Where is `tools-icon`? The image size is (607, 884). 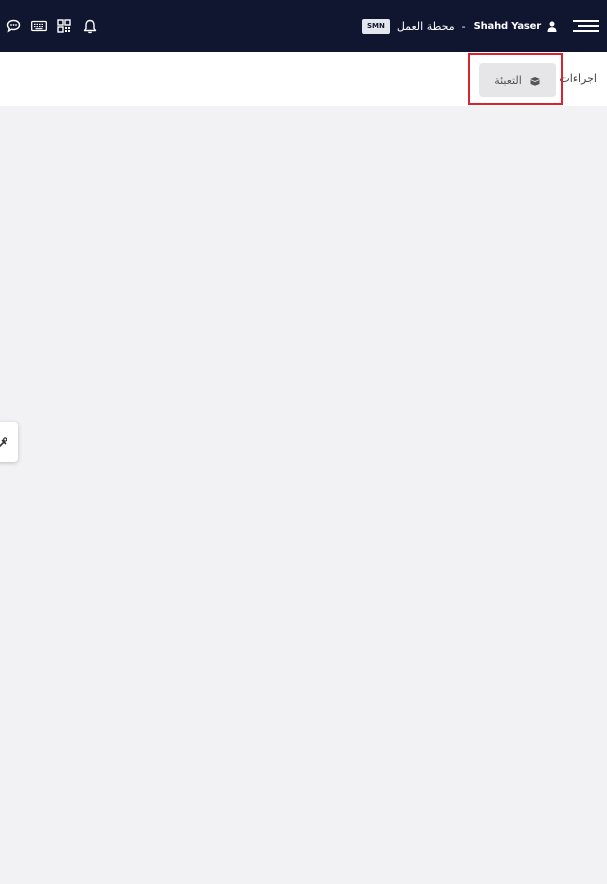 tools-icon is located at coordinates (4, 442).